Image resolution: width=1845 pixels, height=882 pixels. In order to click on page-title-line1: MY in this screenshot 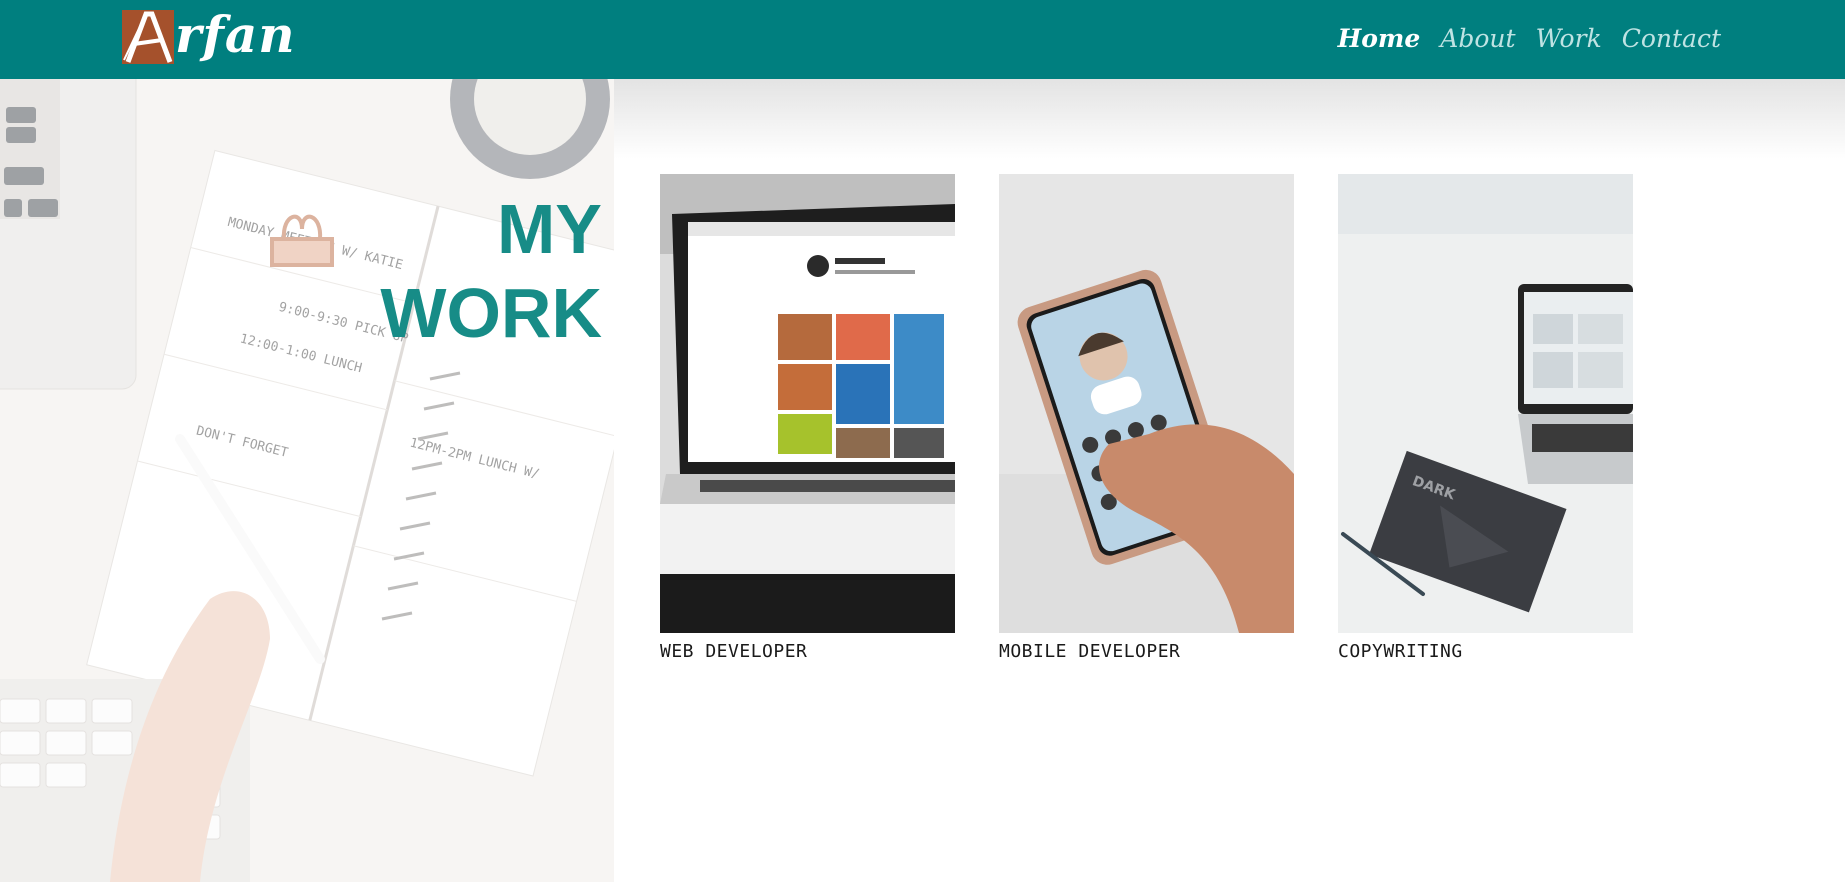, I will do `click(549, 229)`.